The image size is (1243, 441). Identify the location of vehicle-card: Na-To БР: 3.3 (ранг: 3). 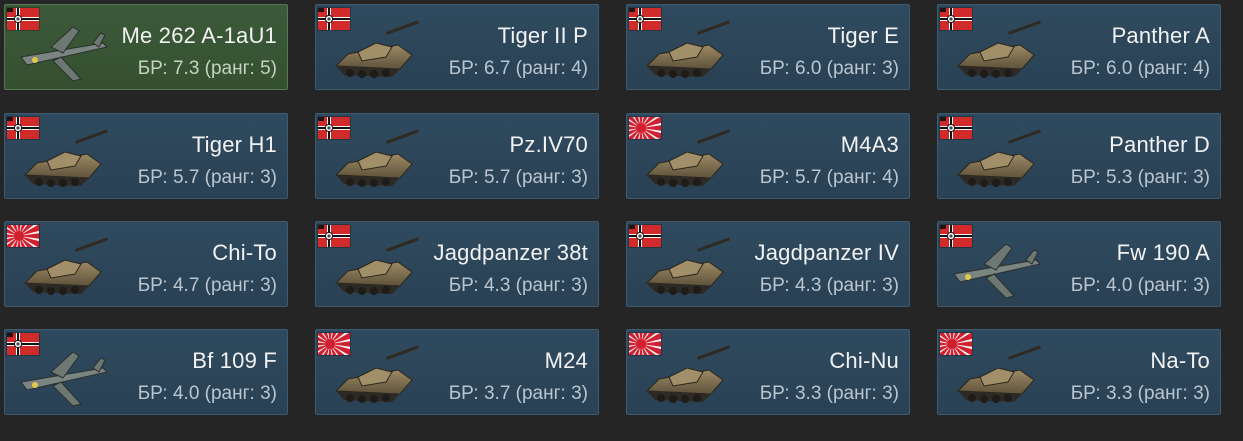
(1079, 372).